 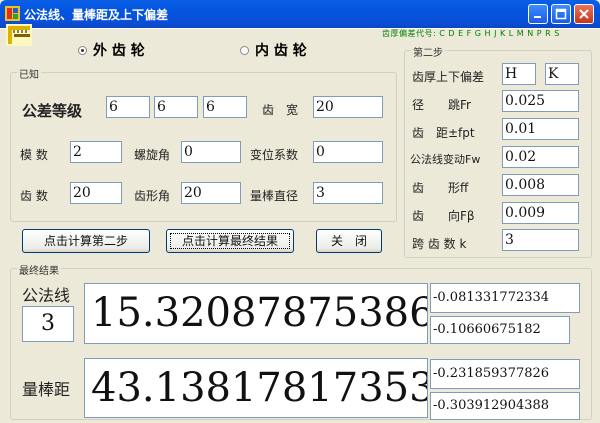 What do you see at coordinates (19, 35) in the screenshot?
I see `caliper-icon` at bounding box center [19, 35].